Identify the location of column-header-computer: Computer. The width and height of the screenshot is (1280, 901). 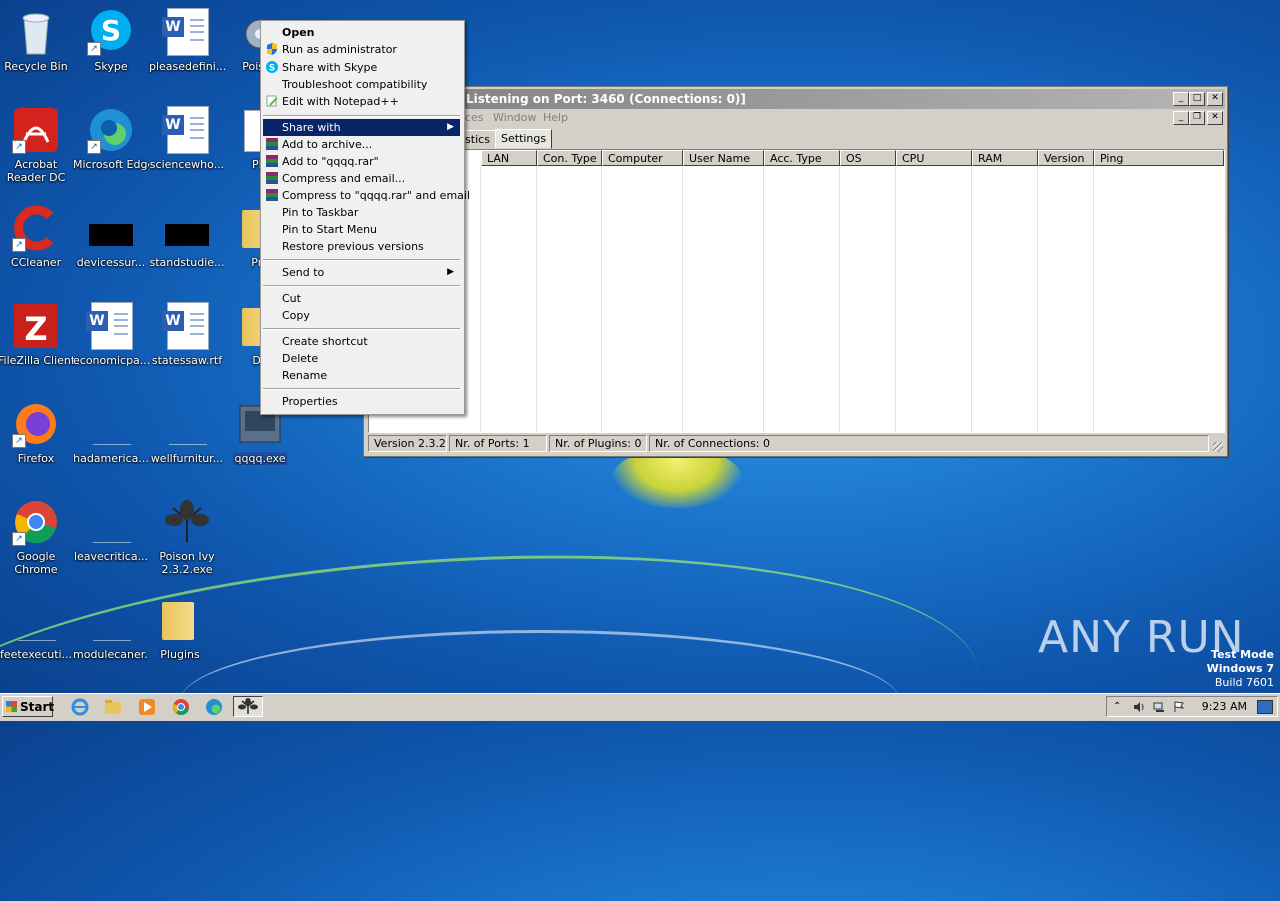
(642, 158).